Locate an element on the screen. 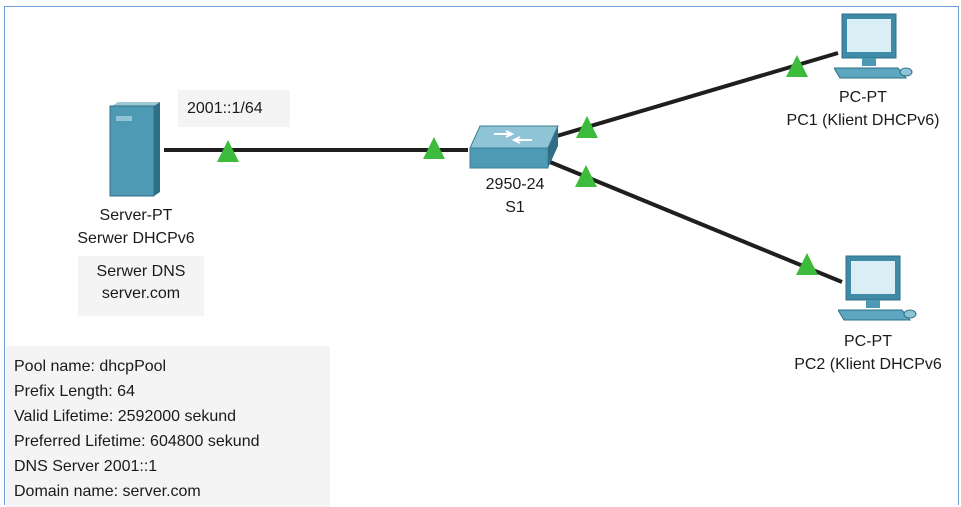  switch-icon is located at coordinates (513, 148).